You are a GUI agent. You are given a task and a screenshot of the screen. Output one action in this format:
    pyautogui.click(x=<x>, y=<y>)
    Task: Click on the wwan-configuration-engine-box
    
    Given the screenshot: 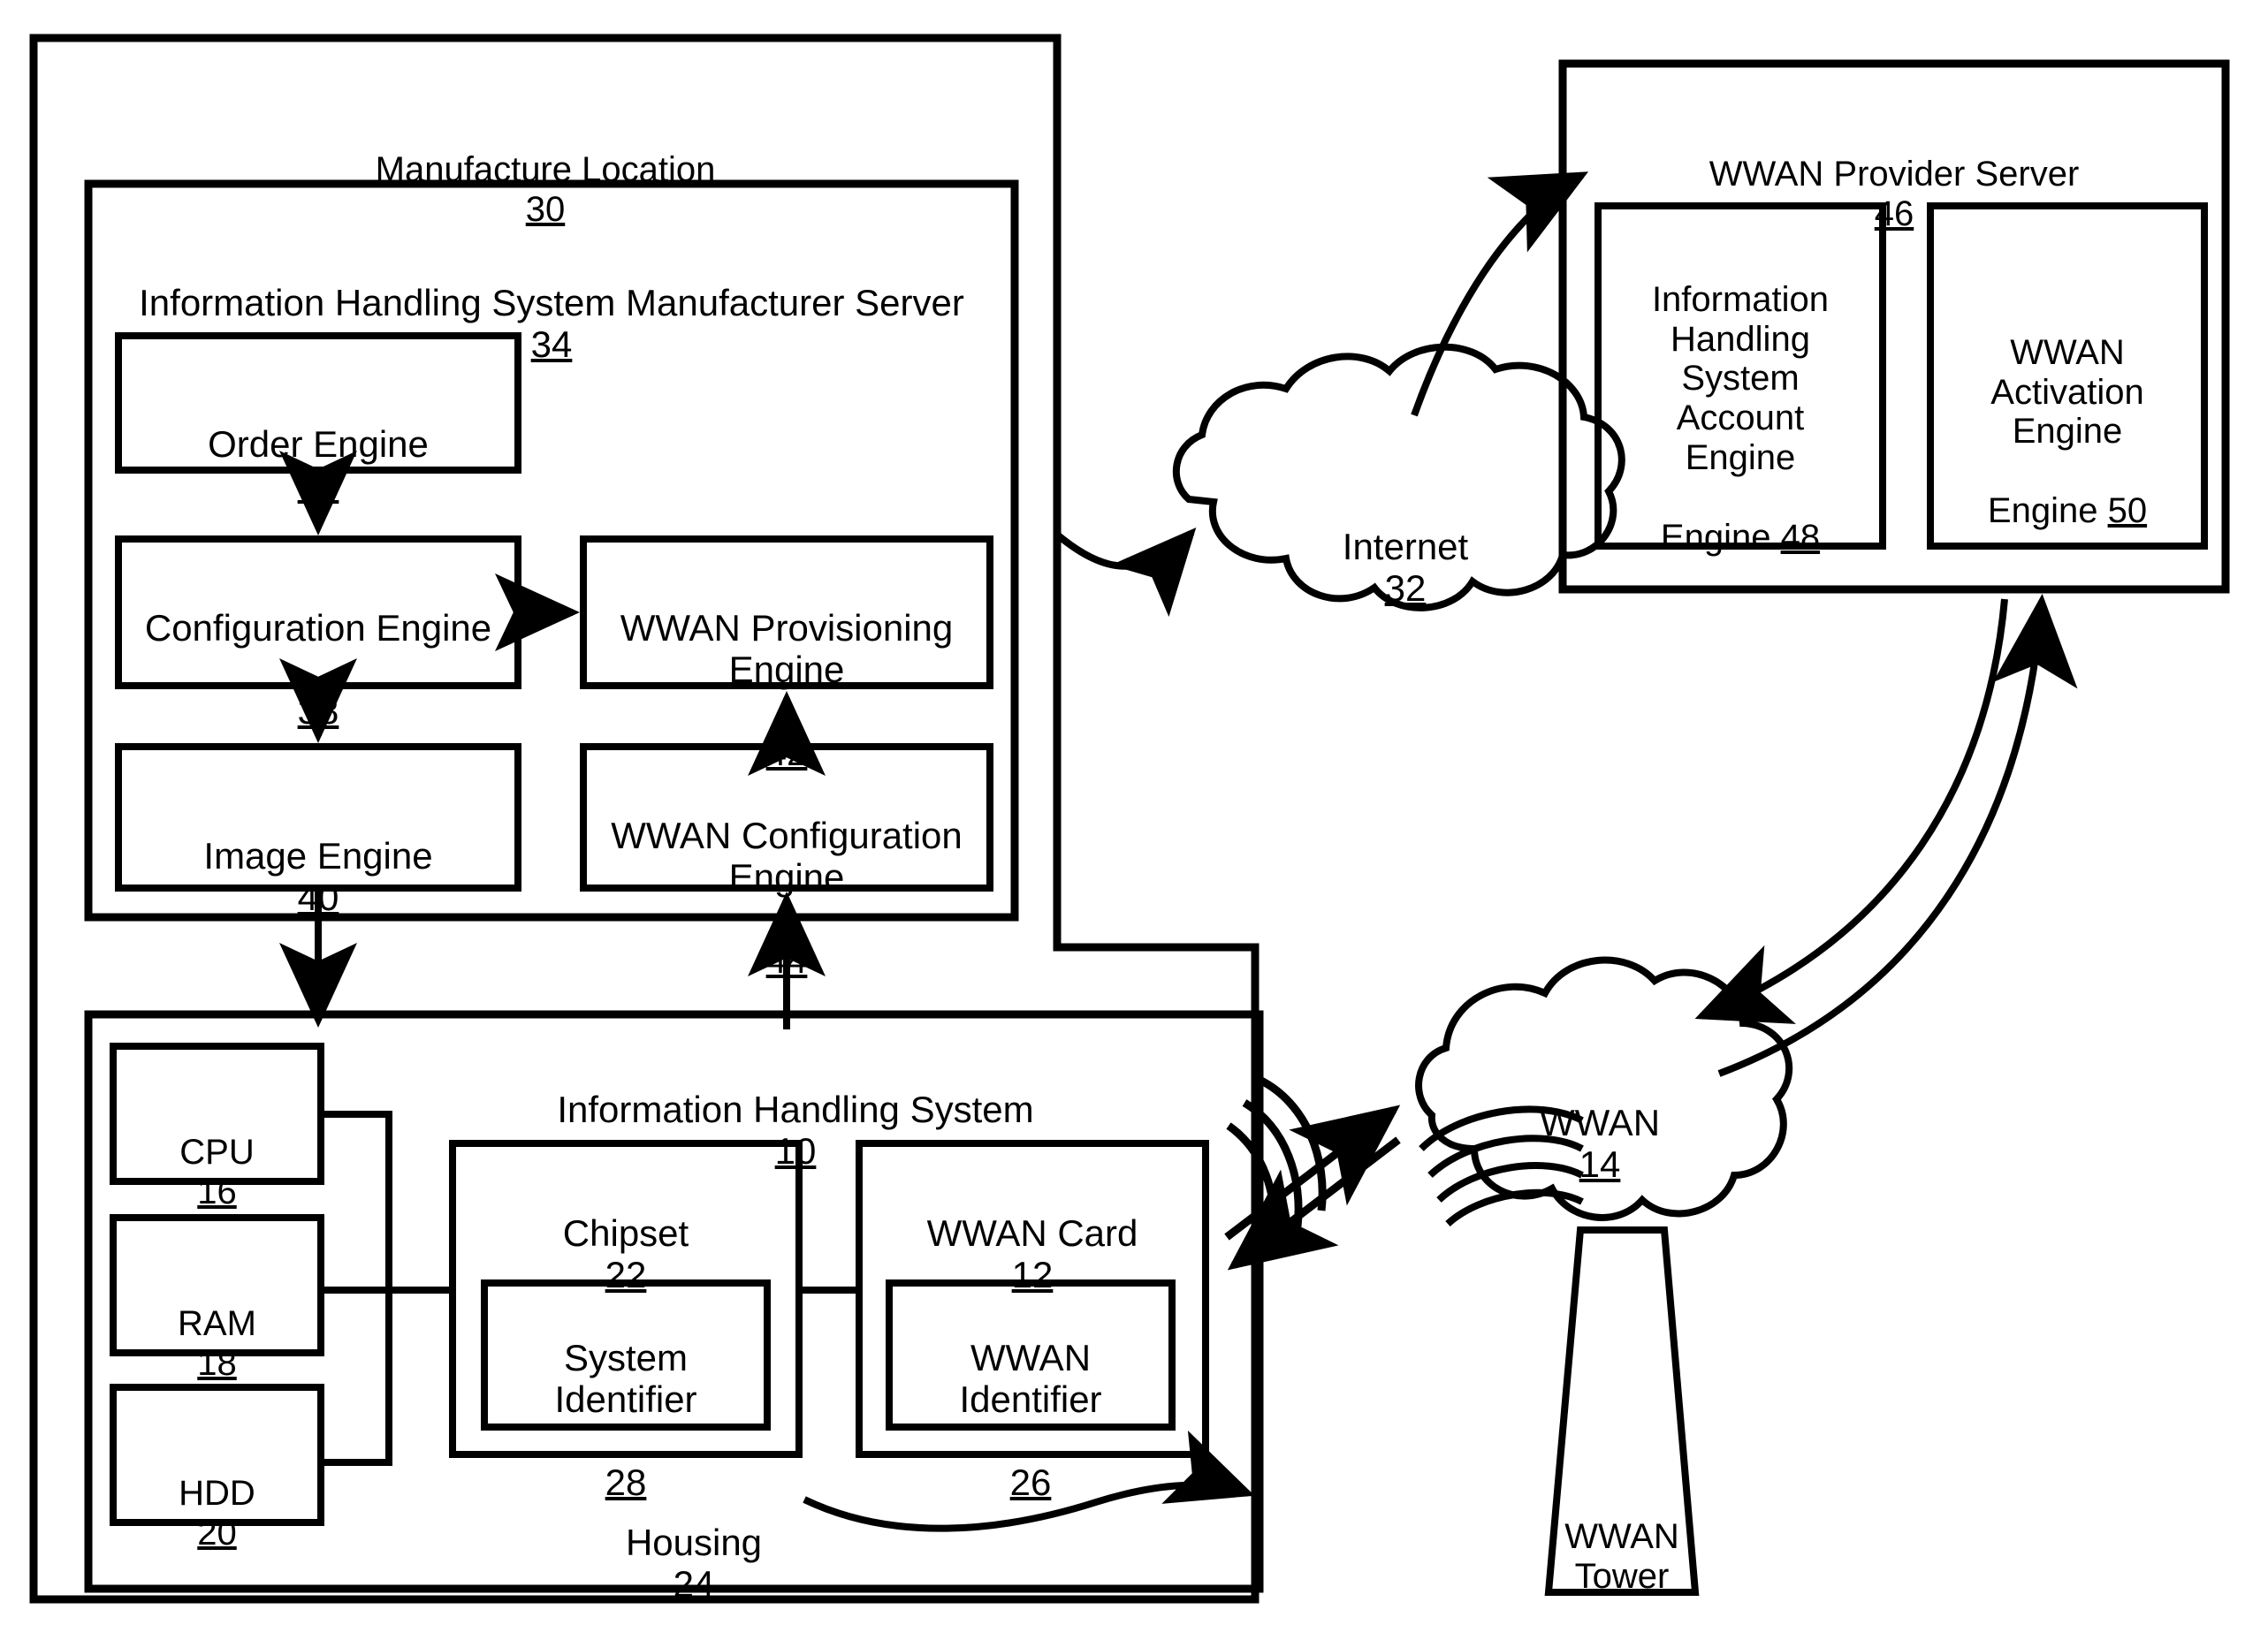 What is the action you would take?
    pyautogui.click(x=787, y=817)
    